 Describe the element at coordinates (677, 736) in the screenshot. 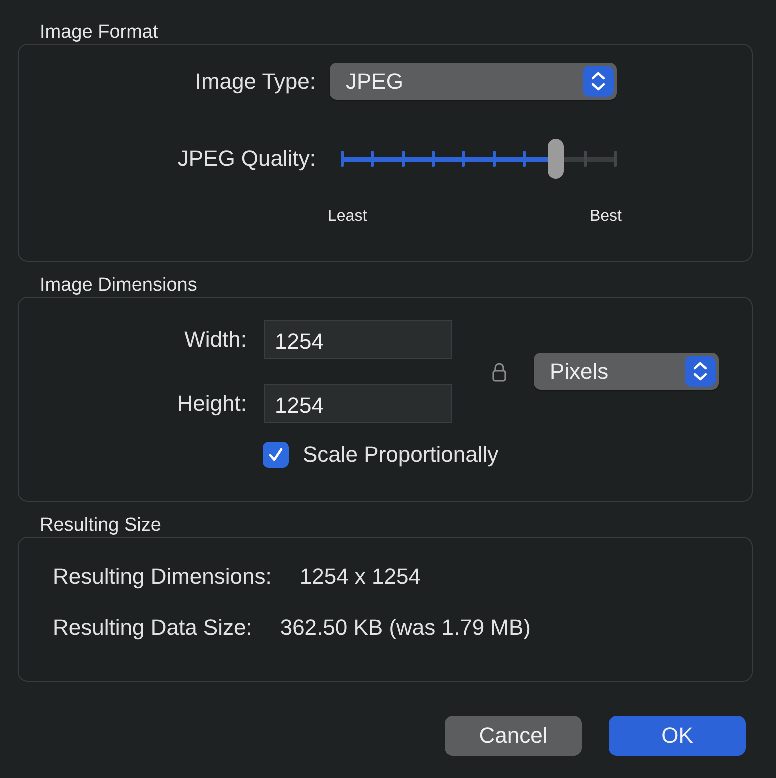

I see `ok-button: OK` at that location.